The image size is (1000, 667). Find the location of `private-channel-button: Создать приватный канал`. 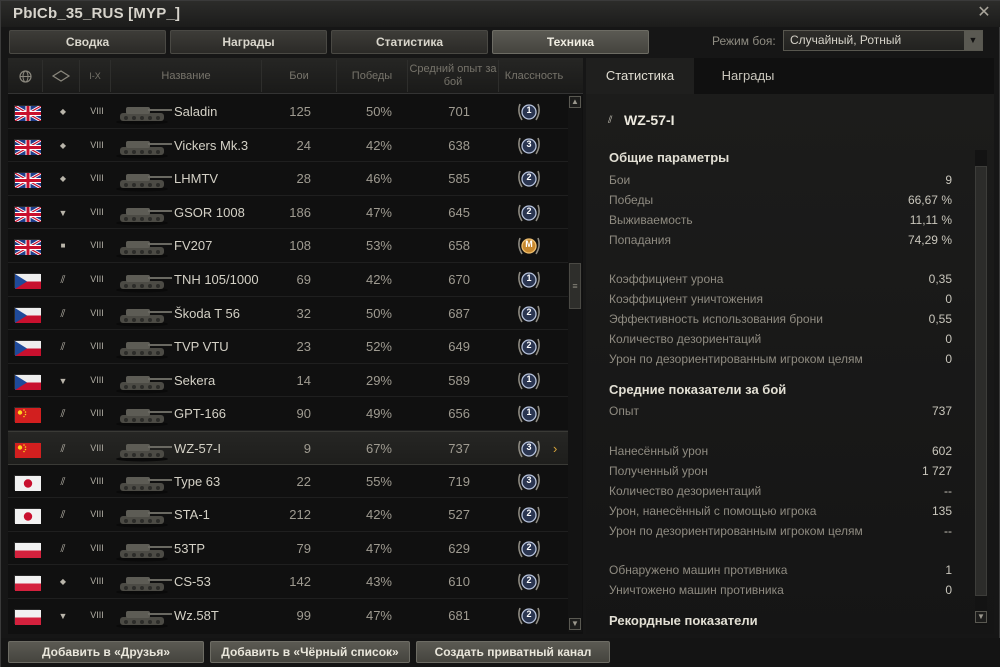

private-channel-button: Создать приватный канал is located at coordinates (513, 652).